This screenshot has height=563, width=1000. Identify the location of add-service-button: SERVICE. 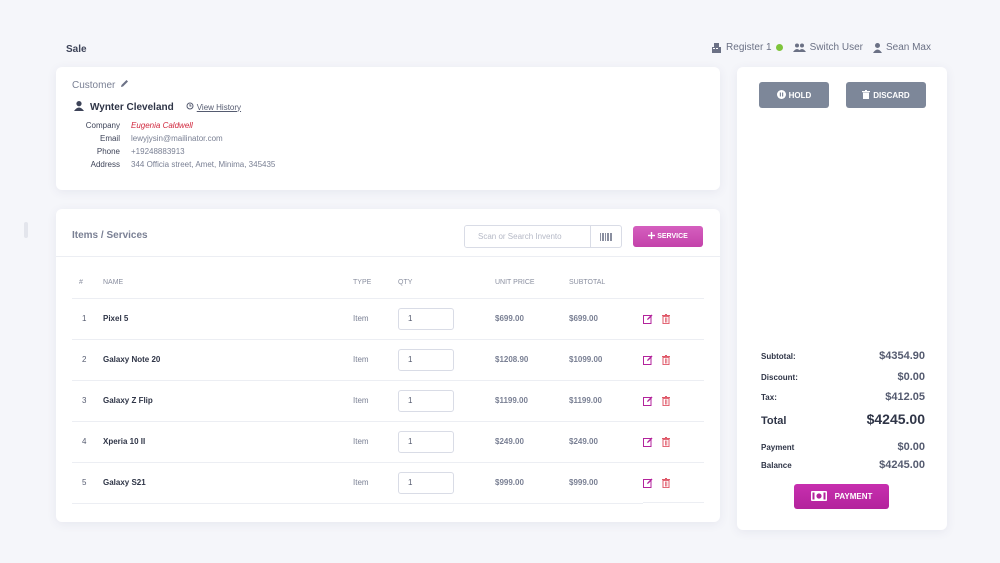
(668, 236).